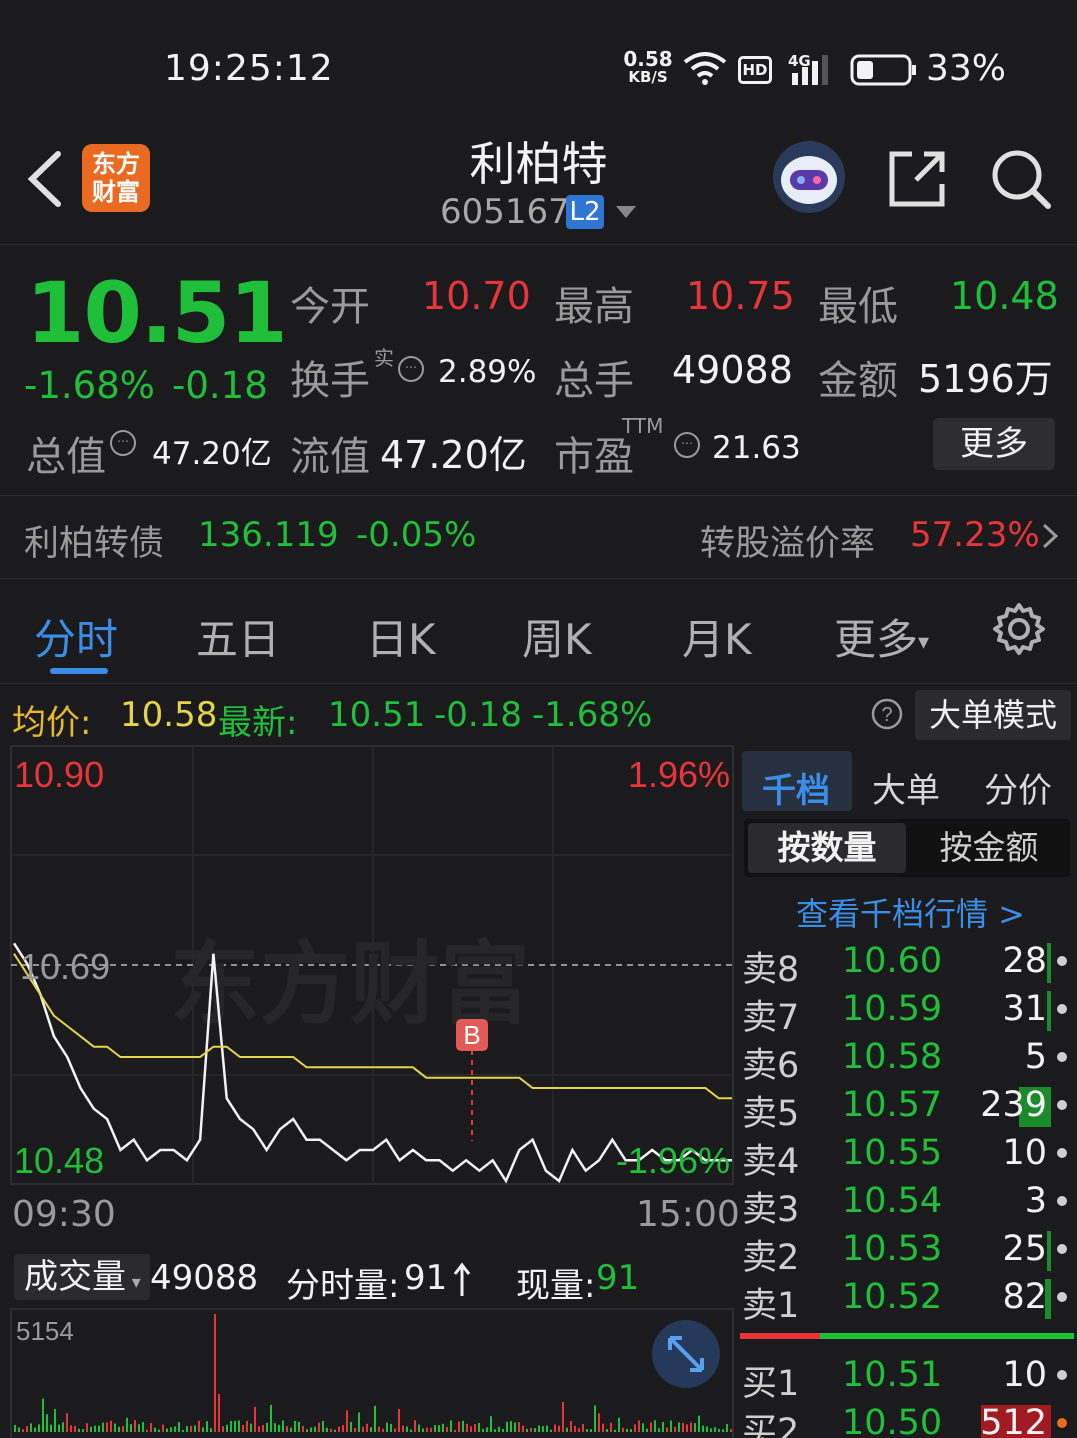  Describe the element at coordinates (1018, 787) in the screenshot. I see `panel-tab-price-dist: 分价` at that location.